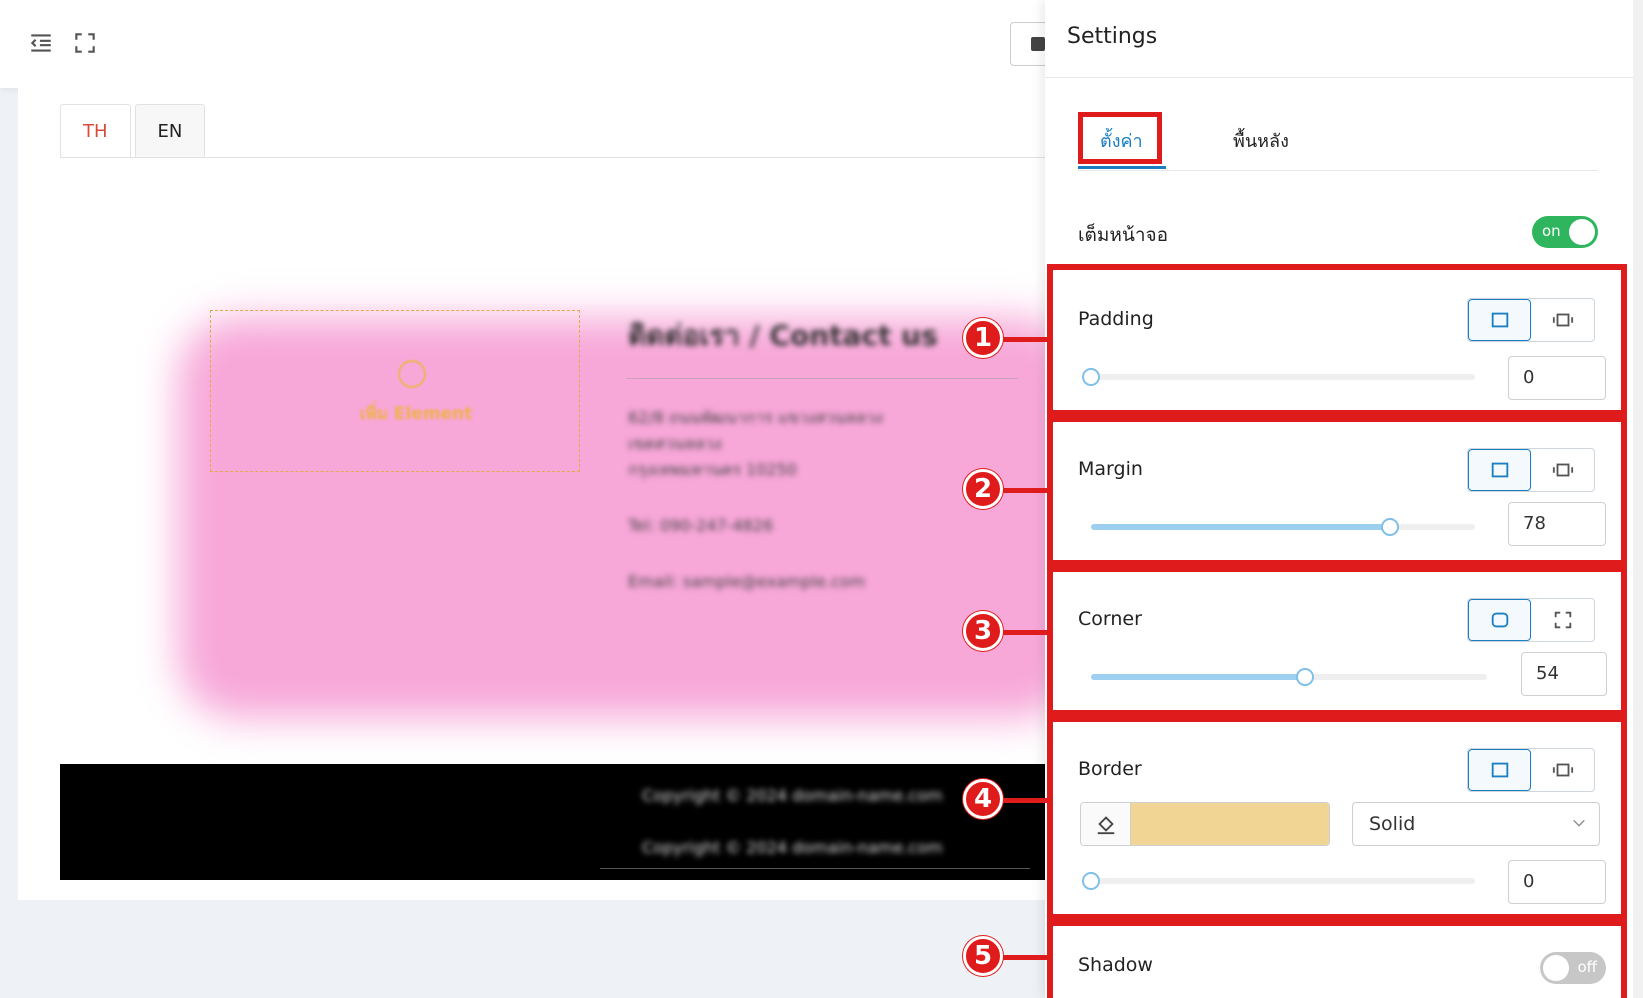 This screenshot has height=998, width=1643. I want to click on add-circle-icon, so click(412, 374).